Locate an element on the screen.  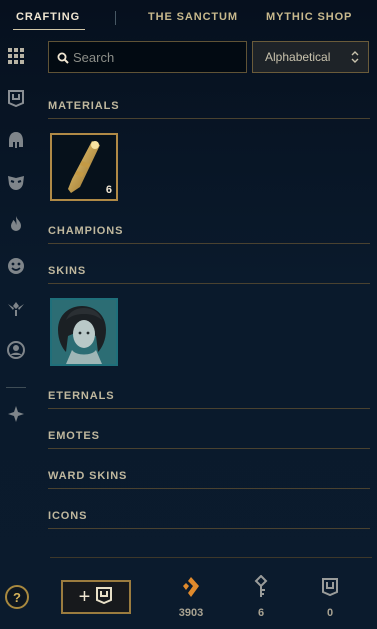
blue-essence-icon is located at coordinates (191, 587).